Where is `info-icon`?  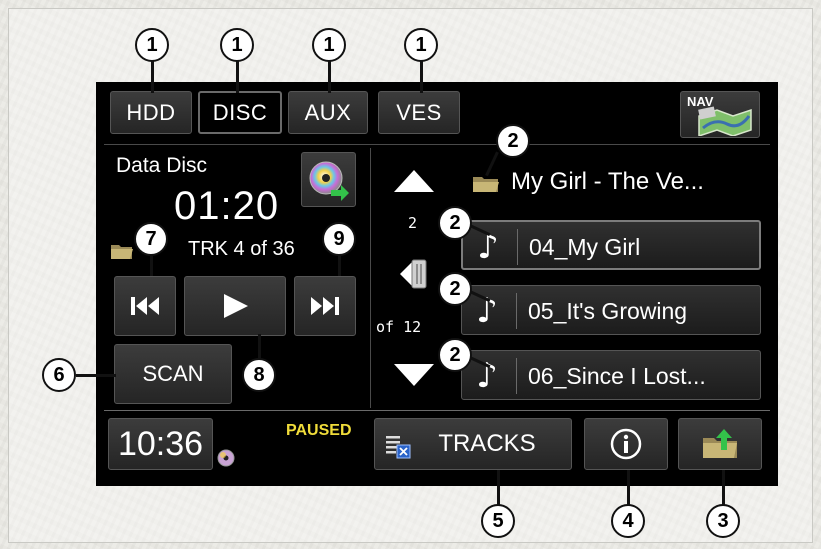
info-icon is located at coordinates (626, 444).